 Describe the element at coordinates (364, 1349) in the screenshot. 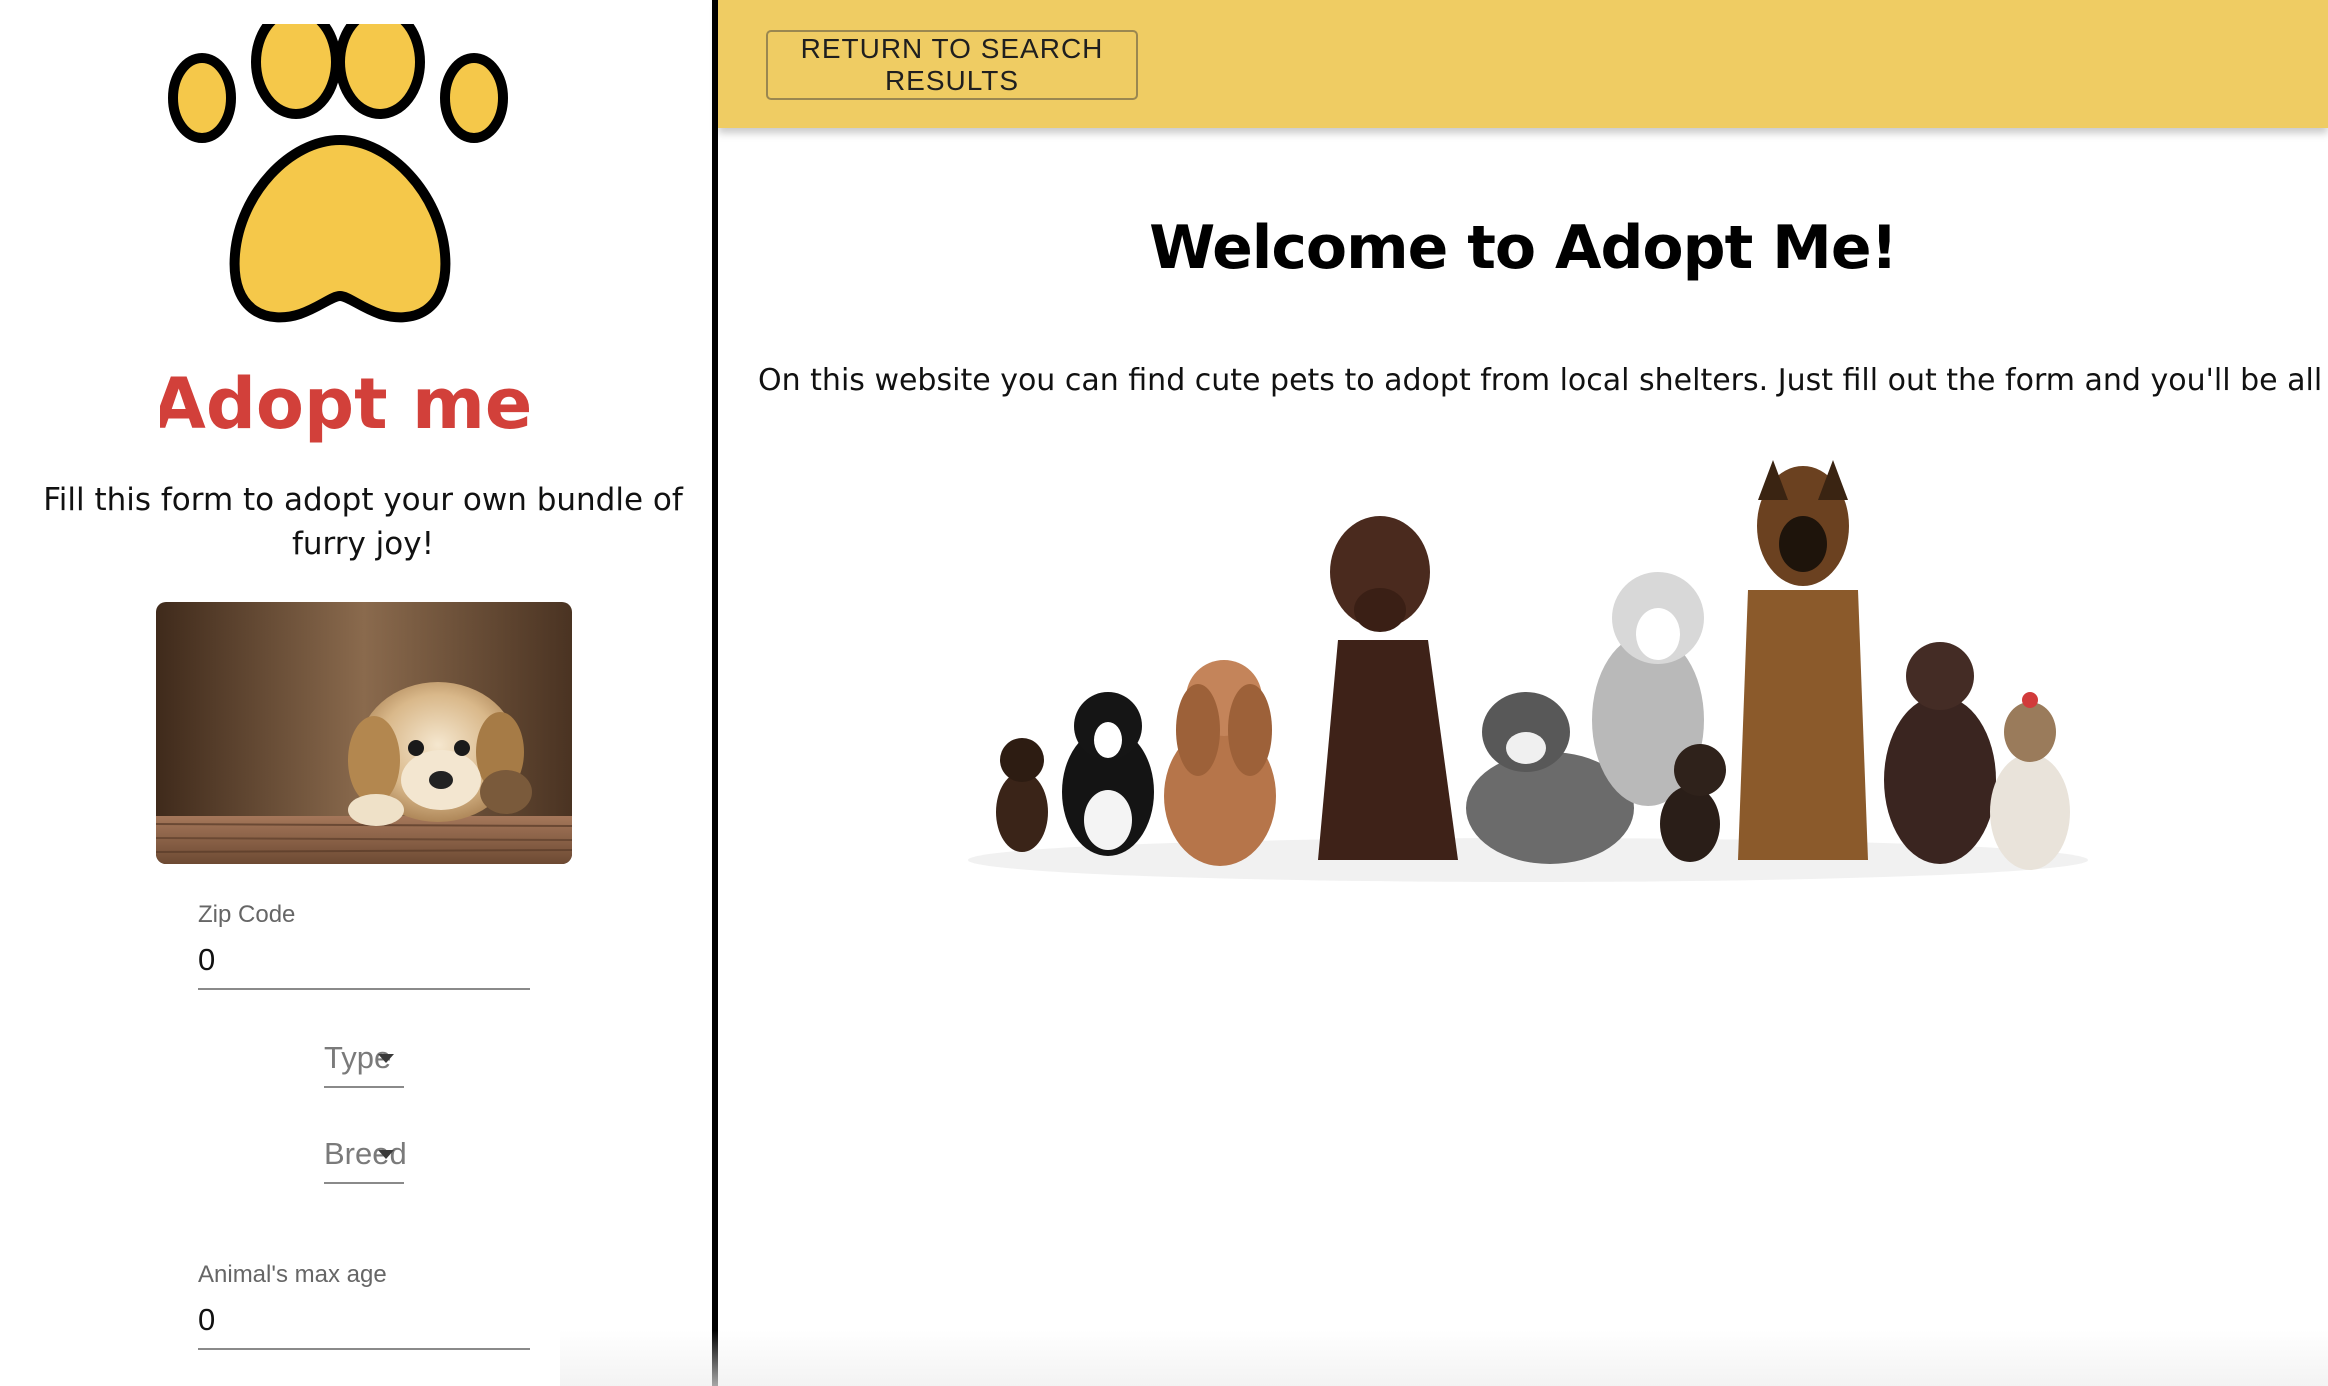

I see `max-age-underline` at that location.